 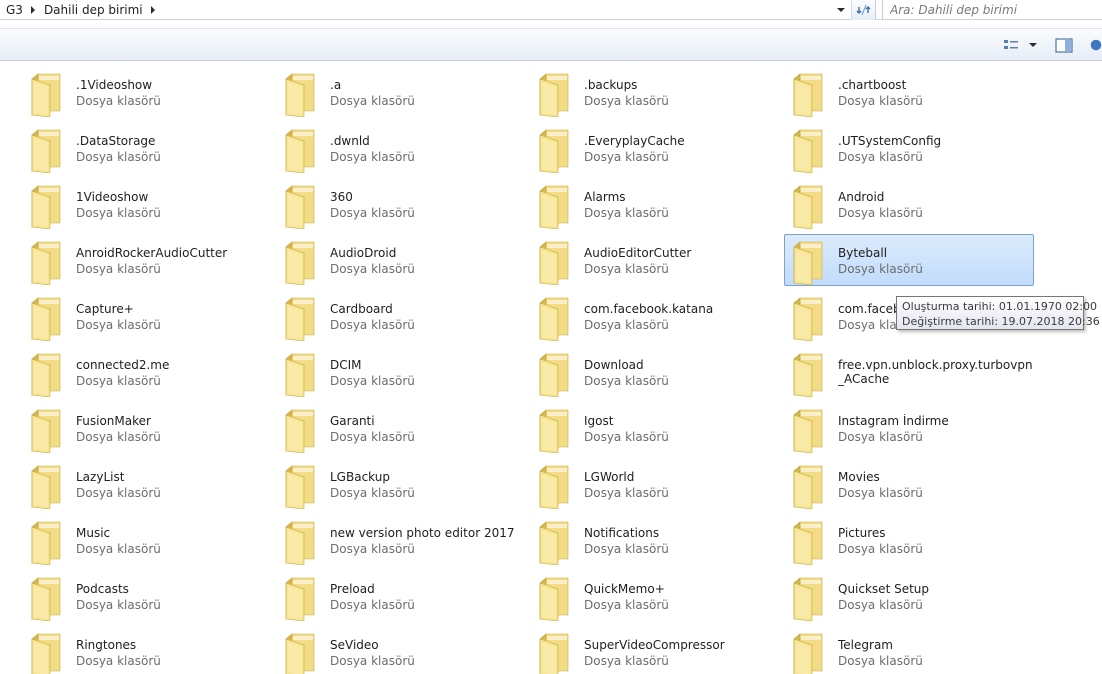 What do you see at coordinates (909, 428) in the screenshot?
I see `folder-item: Instagram İndirme Dosya klasörü` at bounding box center [909, 428].